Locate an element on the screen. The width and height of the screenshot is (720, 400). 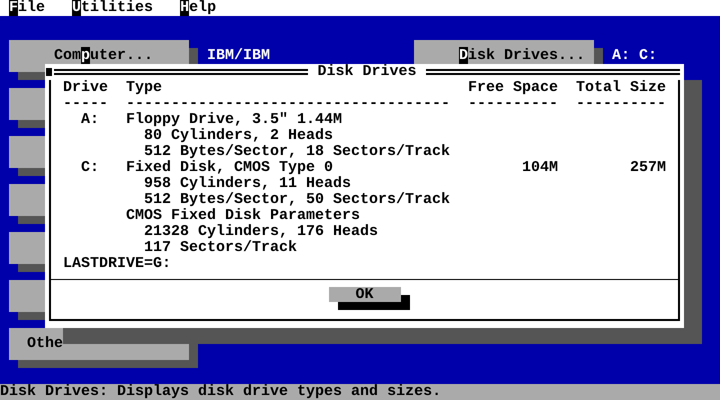
table-cell: Fixed Disk, CMOS Type 0 is located at coordinates (230, 167).